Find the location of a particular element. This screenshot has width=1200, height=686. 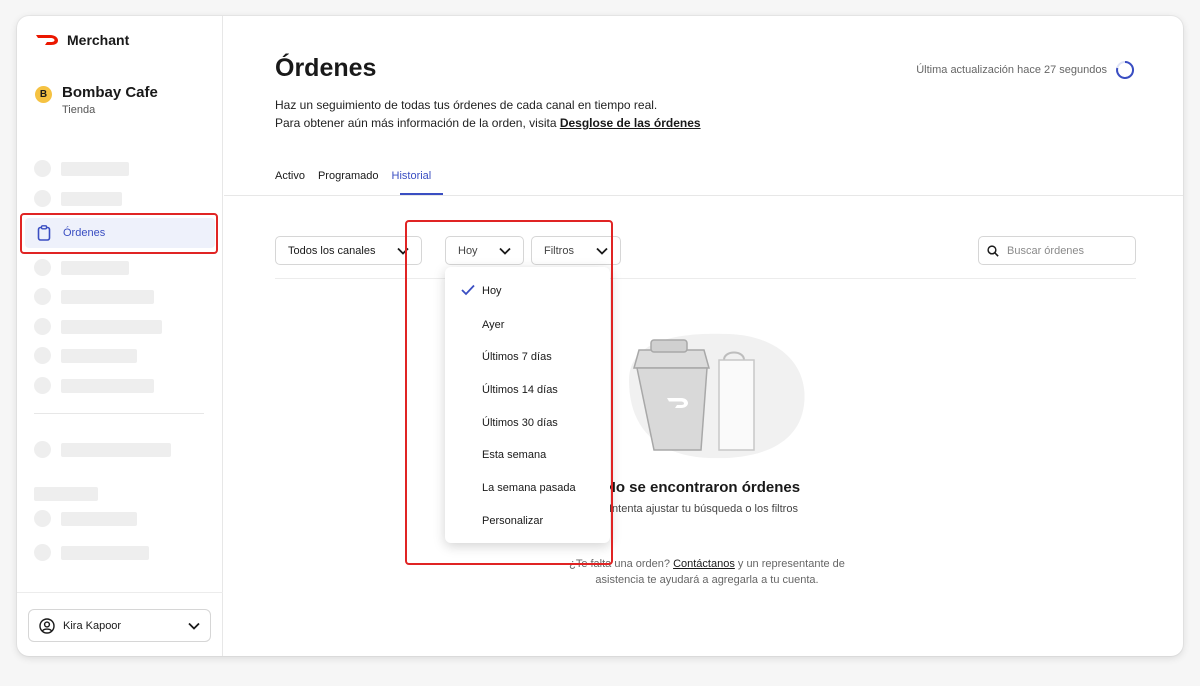

brand-name: Merchant is located at coordinates (98, 40).